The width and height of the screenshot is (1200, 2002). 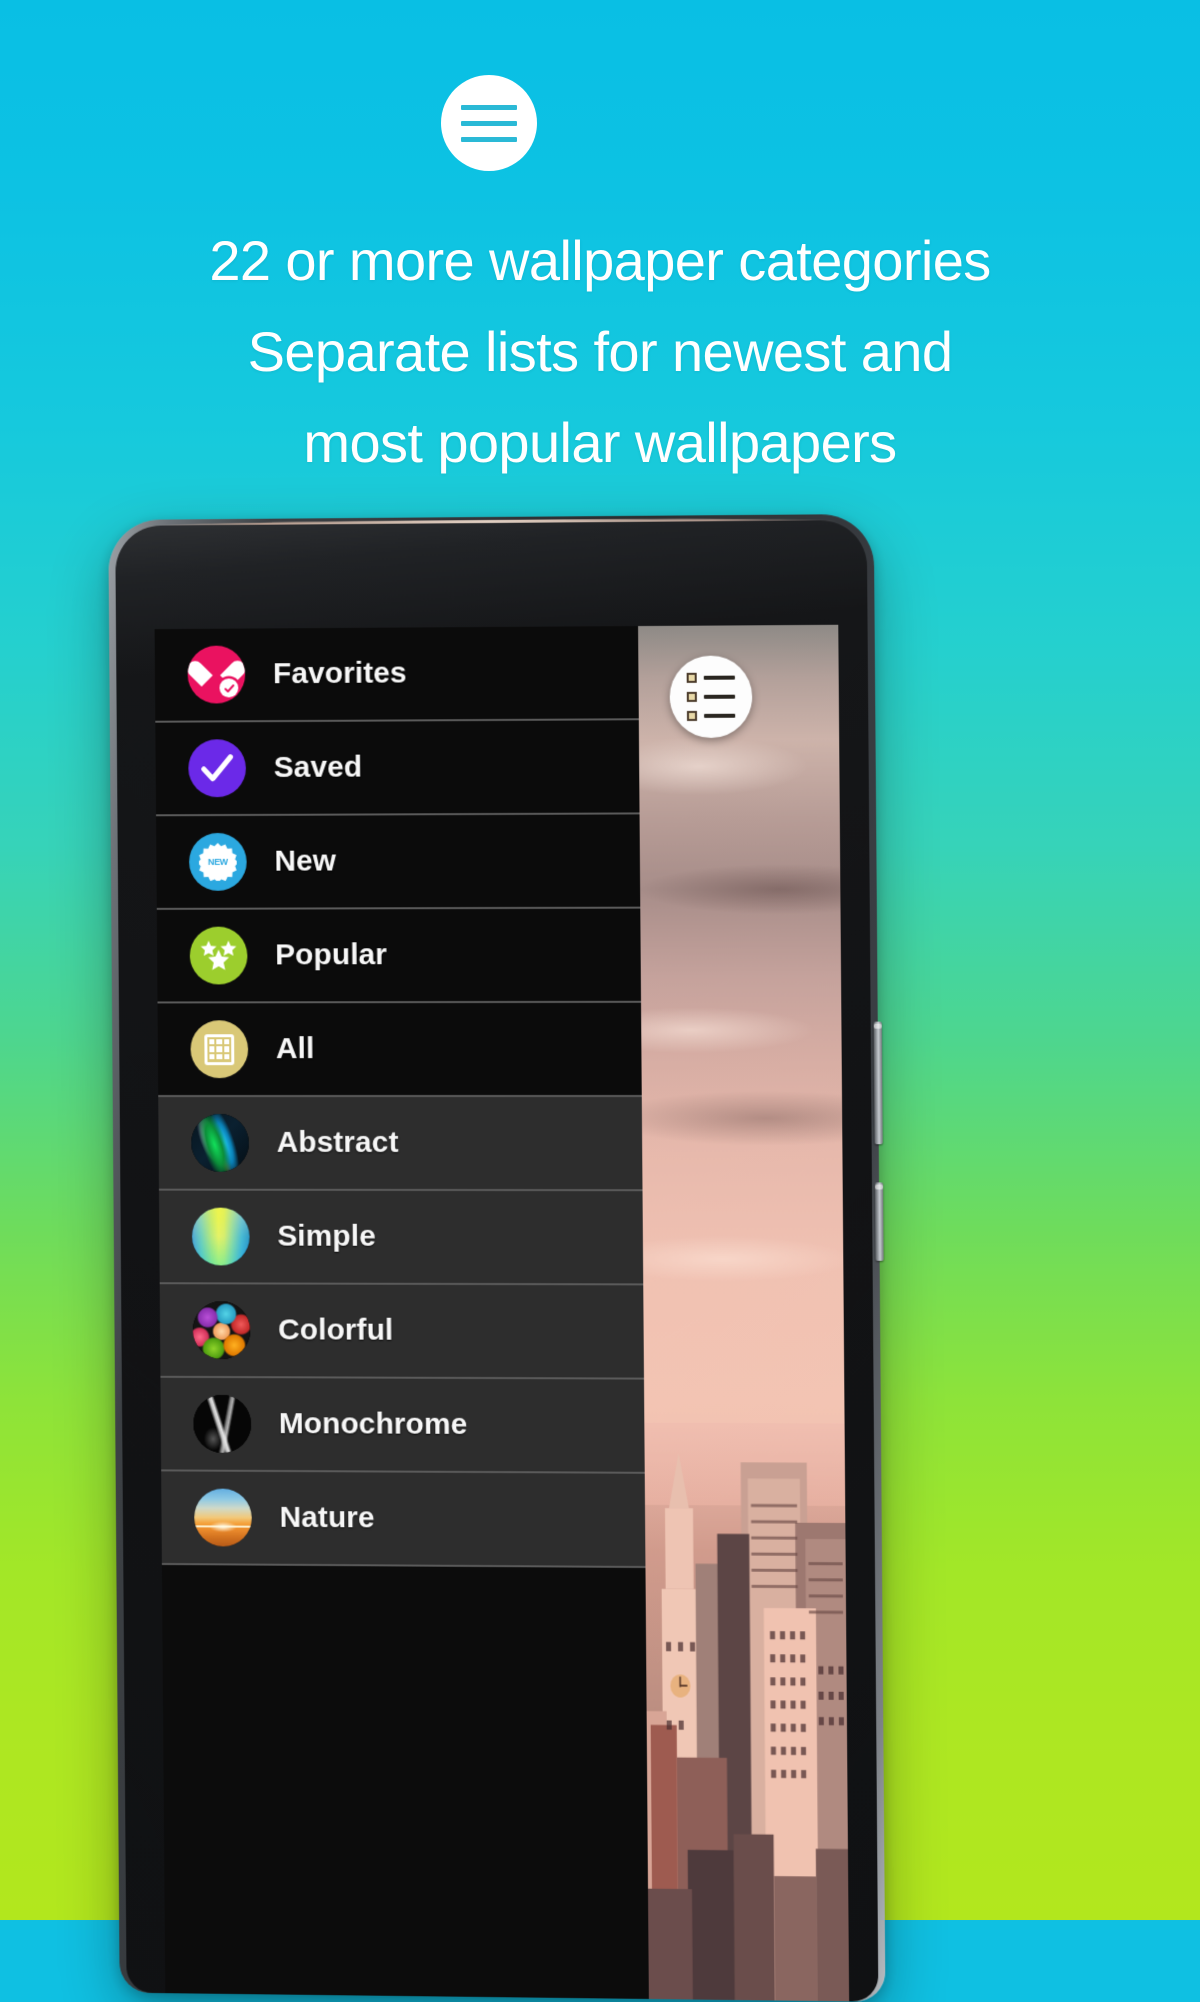 What do you see at coordinates (331, 955) in the screenshot?
I see `drawer-item-label: Popular` at bounding box center [331, 955].